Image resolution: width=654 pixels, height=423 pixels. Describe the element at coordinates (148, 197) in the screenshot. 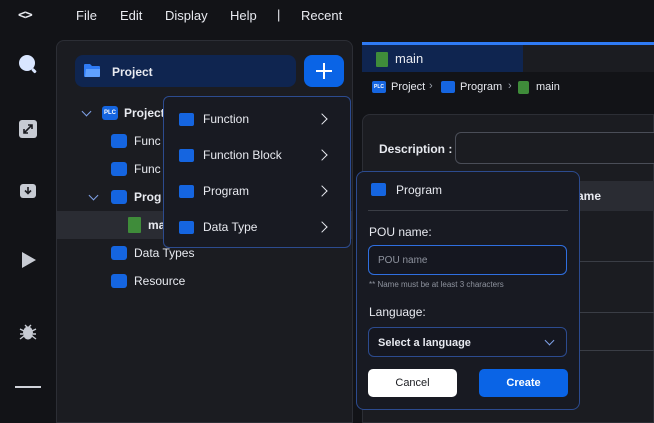

I see `tree-item-label: Prog` at that location.